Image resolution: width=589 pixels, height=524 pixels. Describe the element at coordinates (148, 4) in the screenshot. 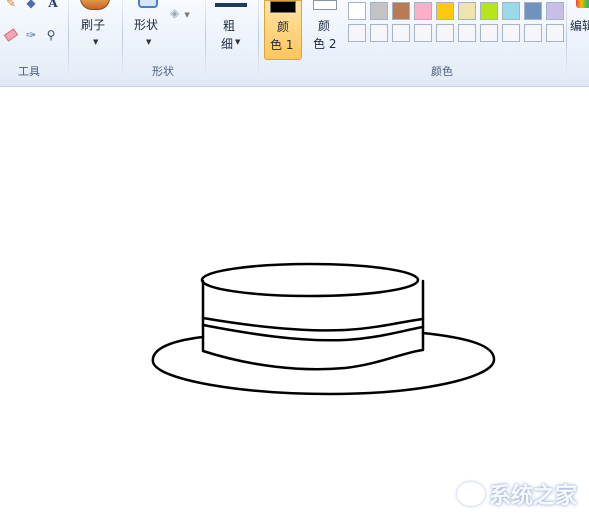

I see `shapes-icon` at that location.